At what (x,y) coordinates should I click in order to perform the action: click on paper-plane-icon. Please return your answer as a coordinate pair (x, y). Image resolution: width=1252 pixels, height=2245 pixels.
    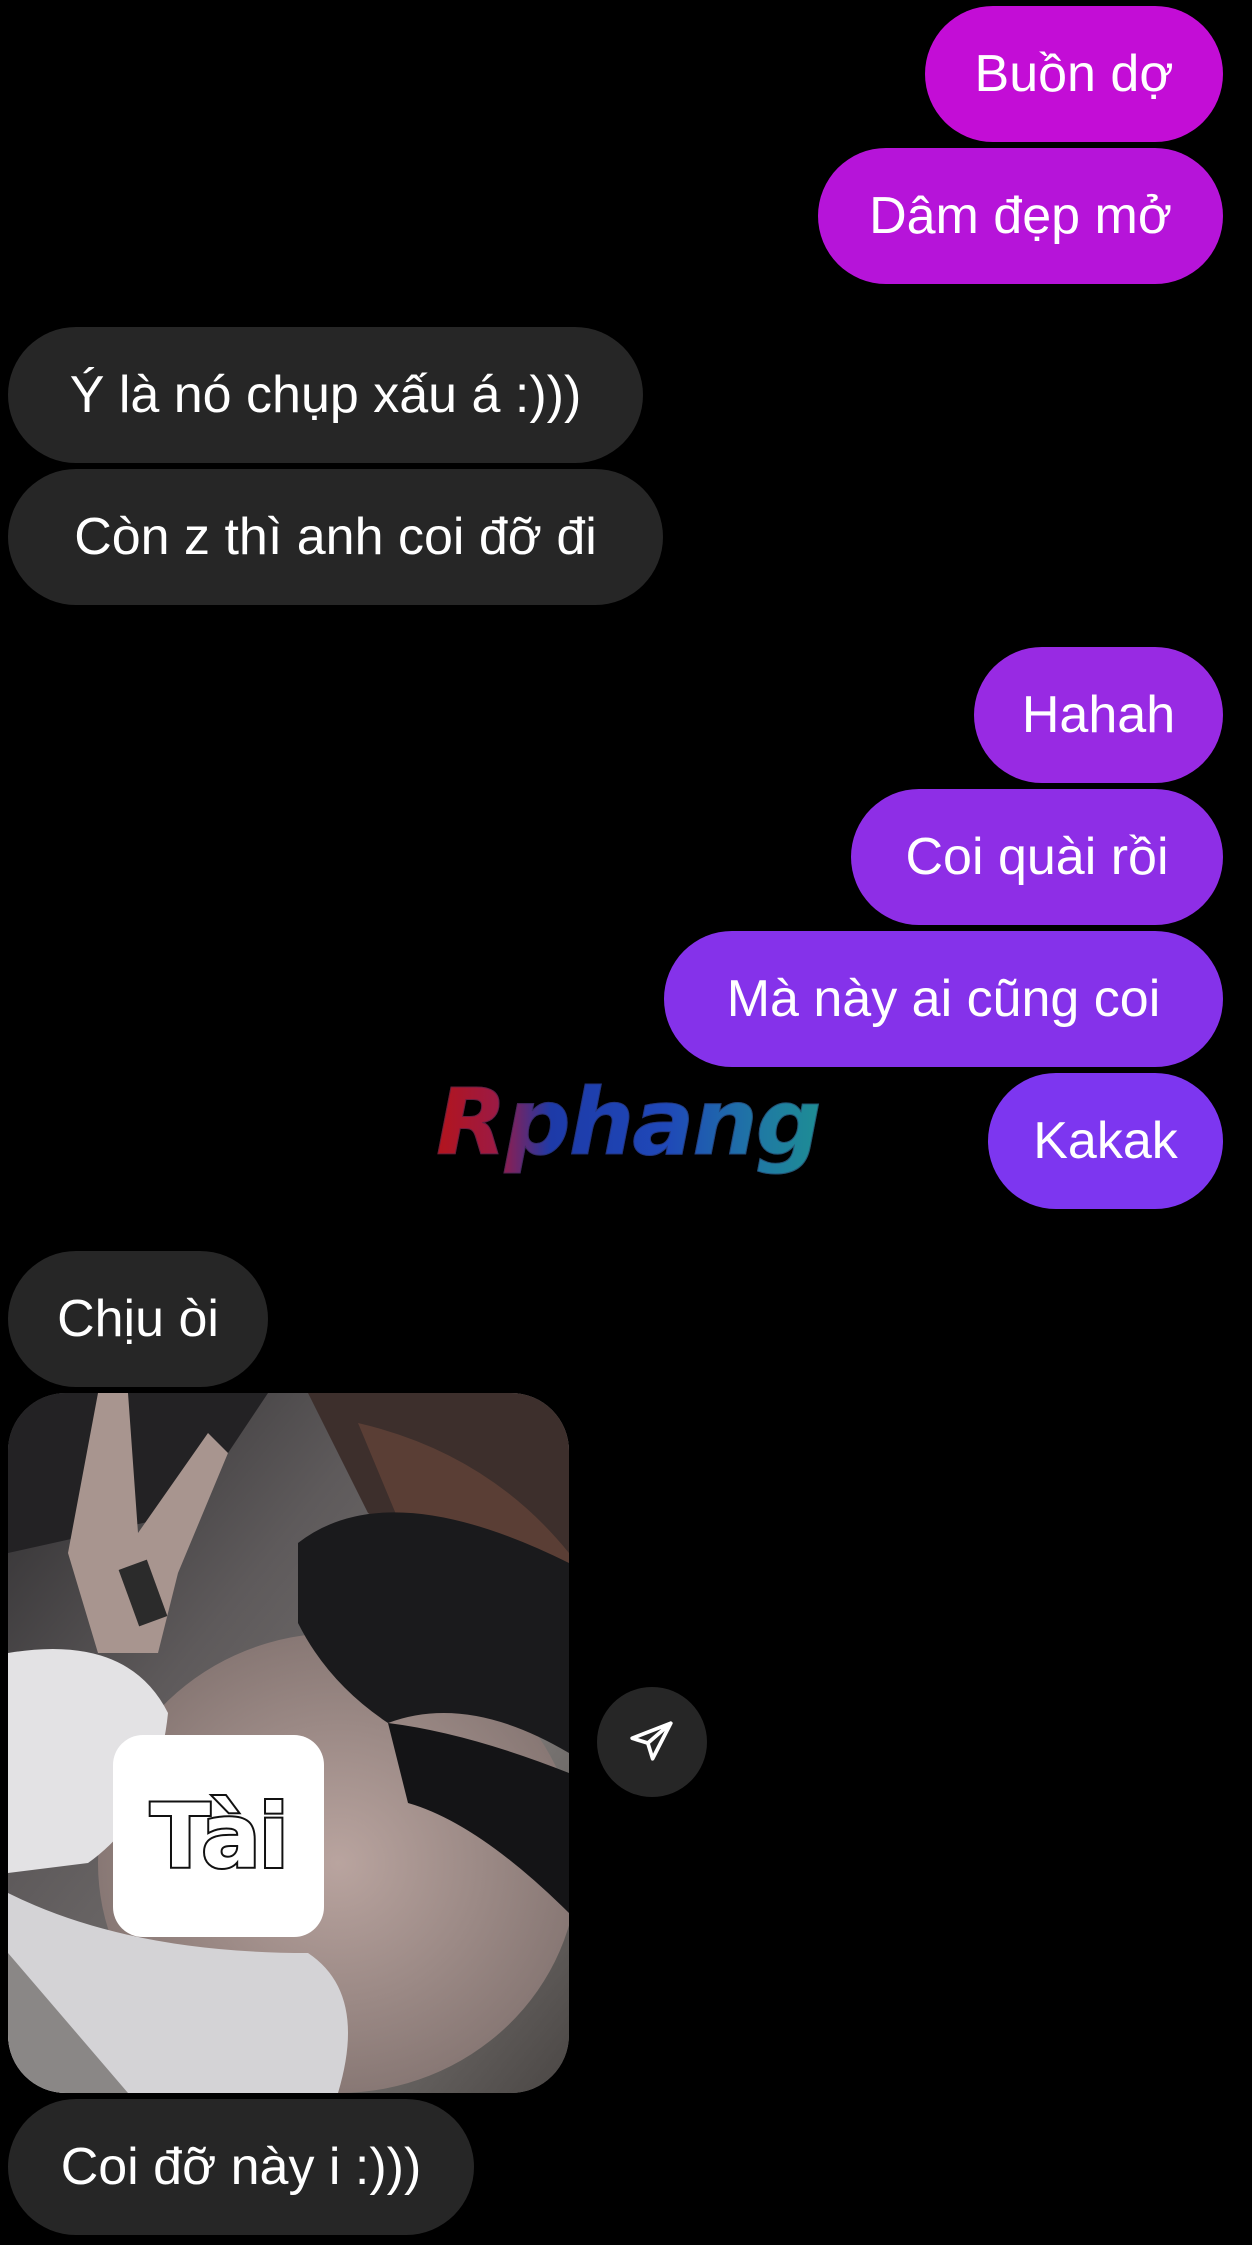
    Looking at the image, I should click on (651, 1741).